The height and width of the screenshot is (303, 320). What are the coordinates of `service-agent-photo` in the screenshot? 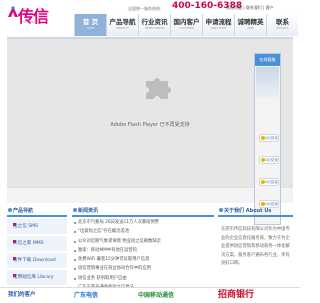 It's located at (267, 83).